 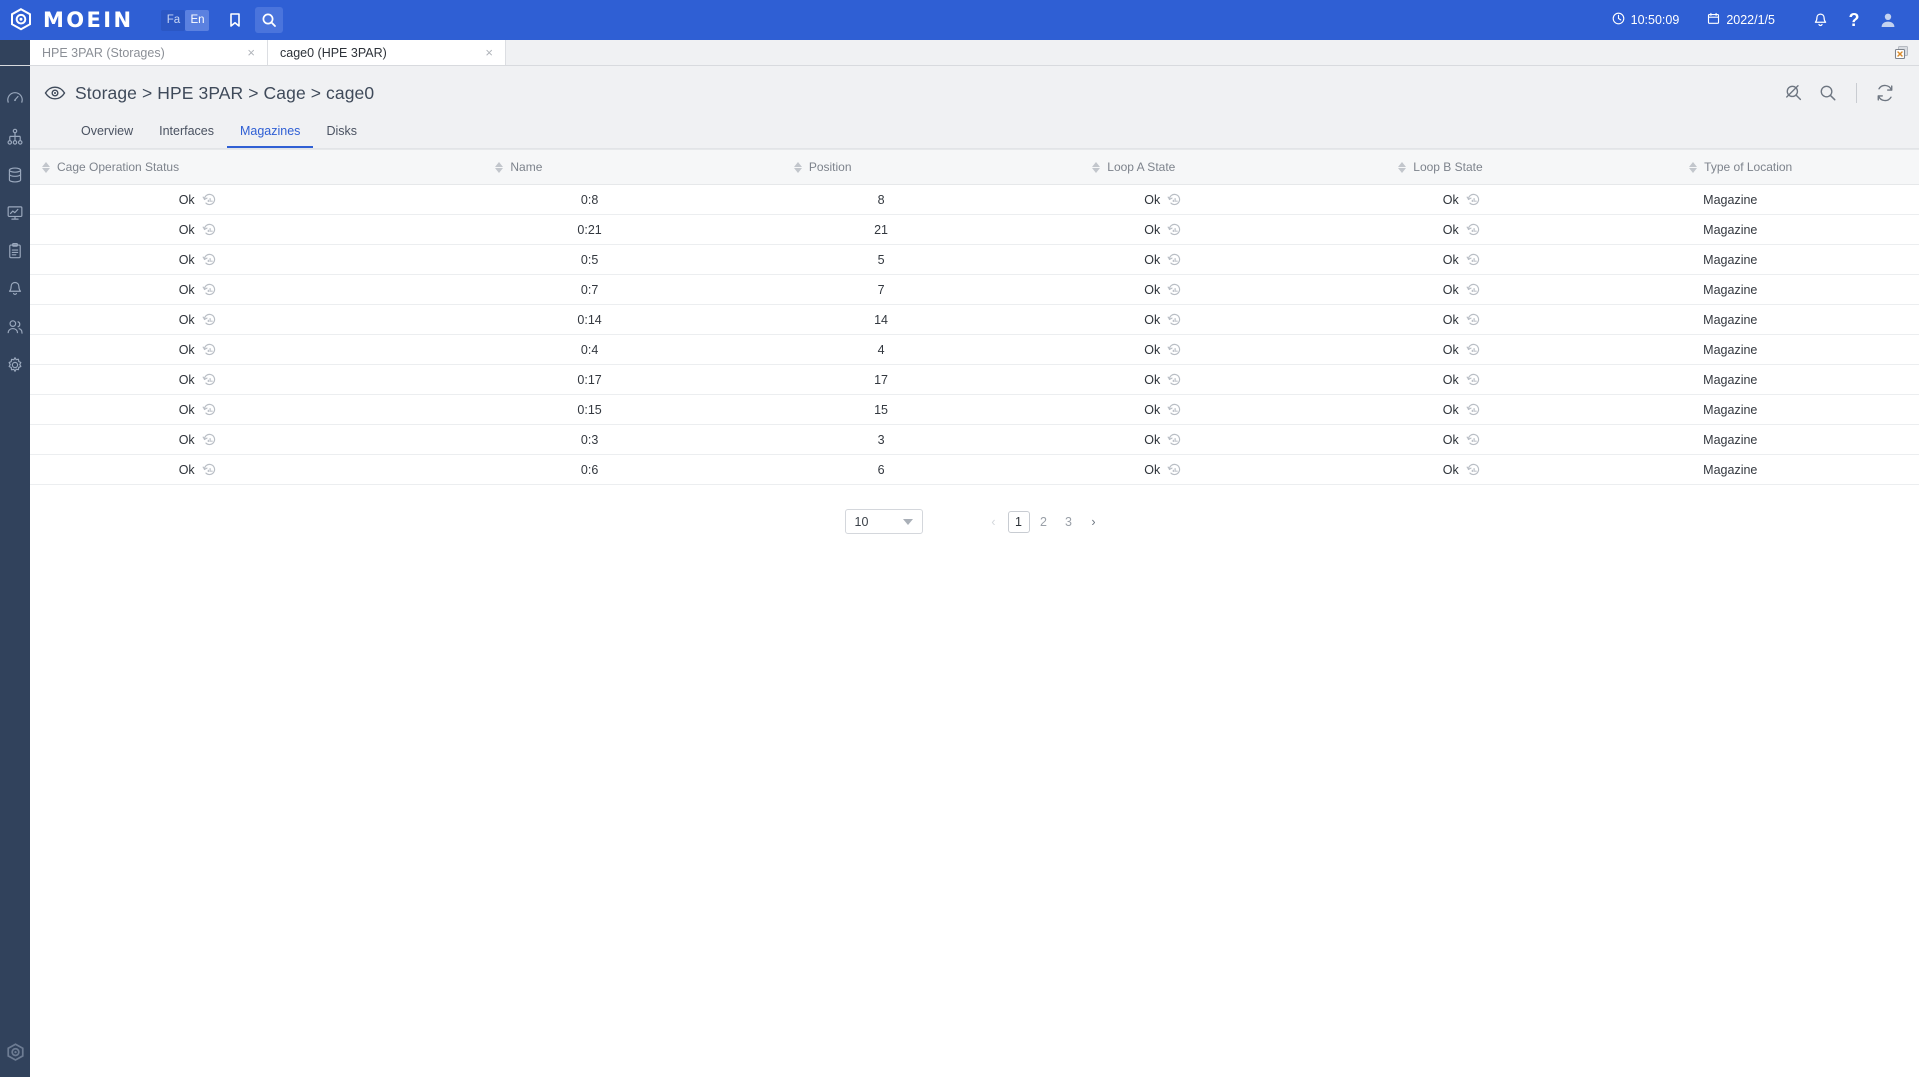 I want to click on question-mark-icon: ?, so click(x=1854, y=20).